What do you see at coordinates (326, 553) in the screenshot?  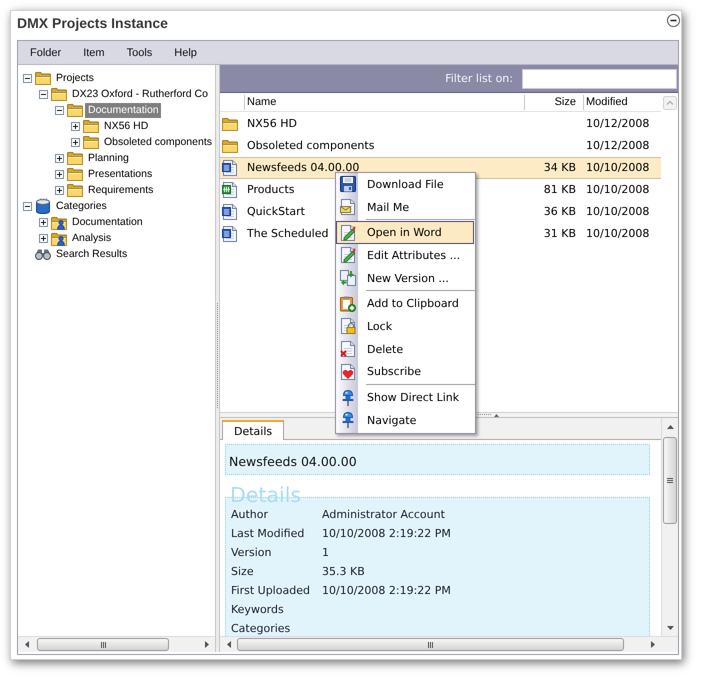 I see `property-value: 1` at bounding box center [326, 553].